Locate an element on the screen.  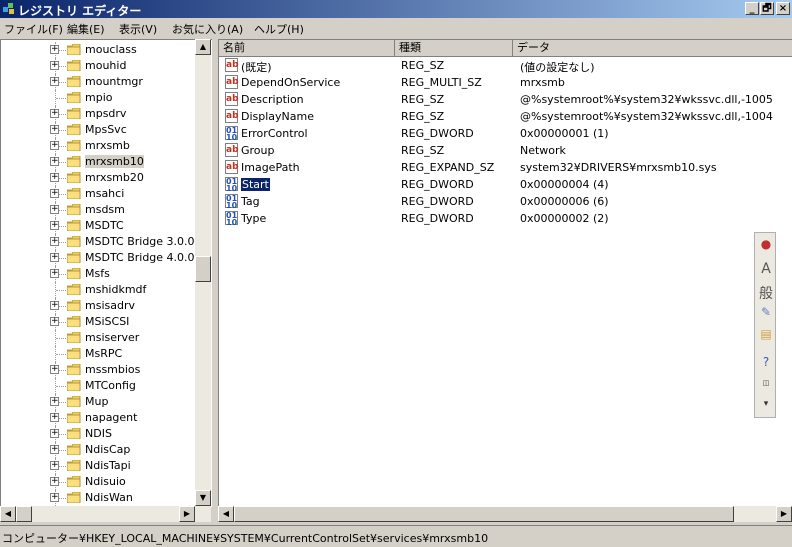
tree-horizontal-scrollbar: ◀ ▶ is located at coordinates (105, 514).